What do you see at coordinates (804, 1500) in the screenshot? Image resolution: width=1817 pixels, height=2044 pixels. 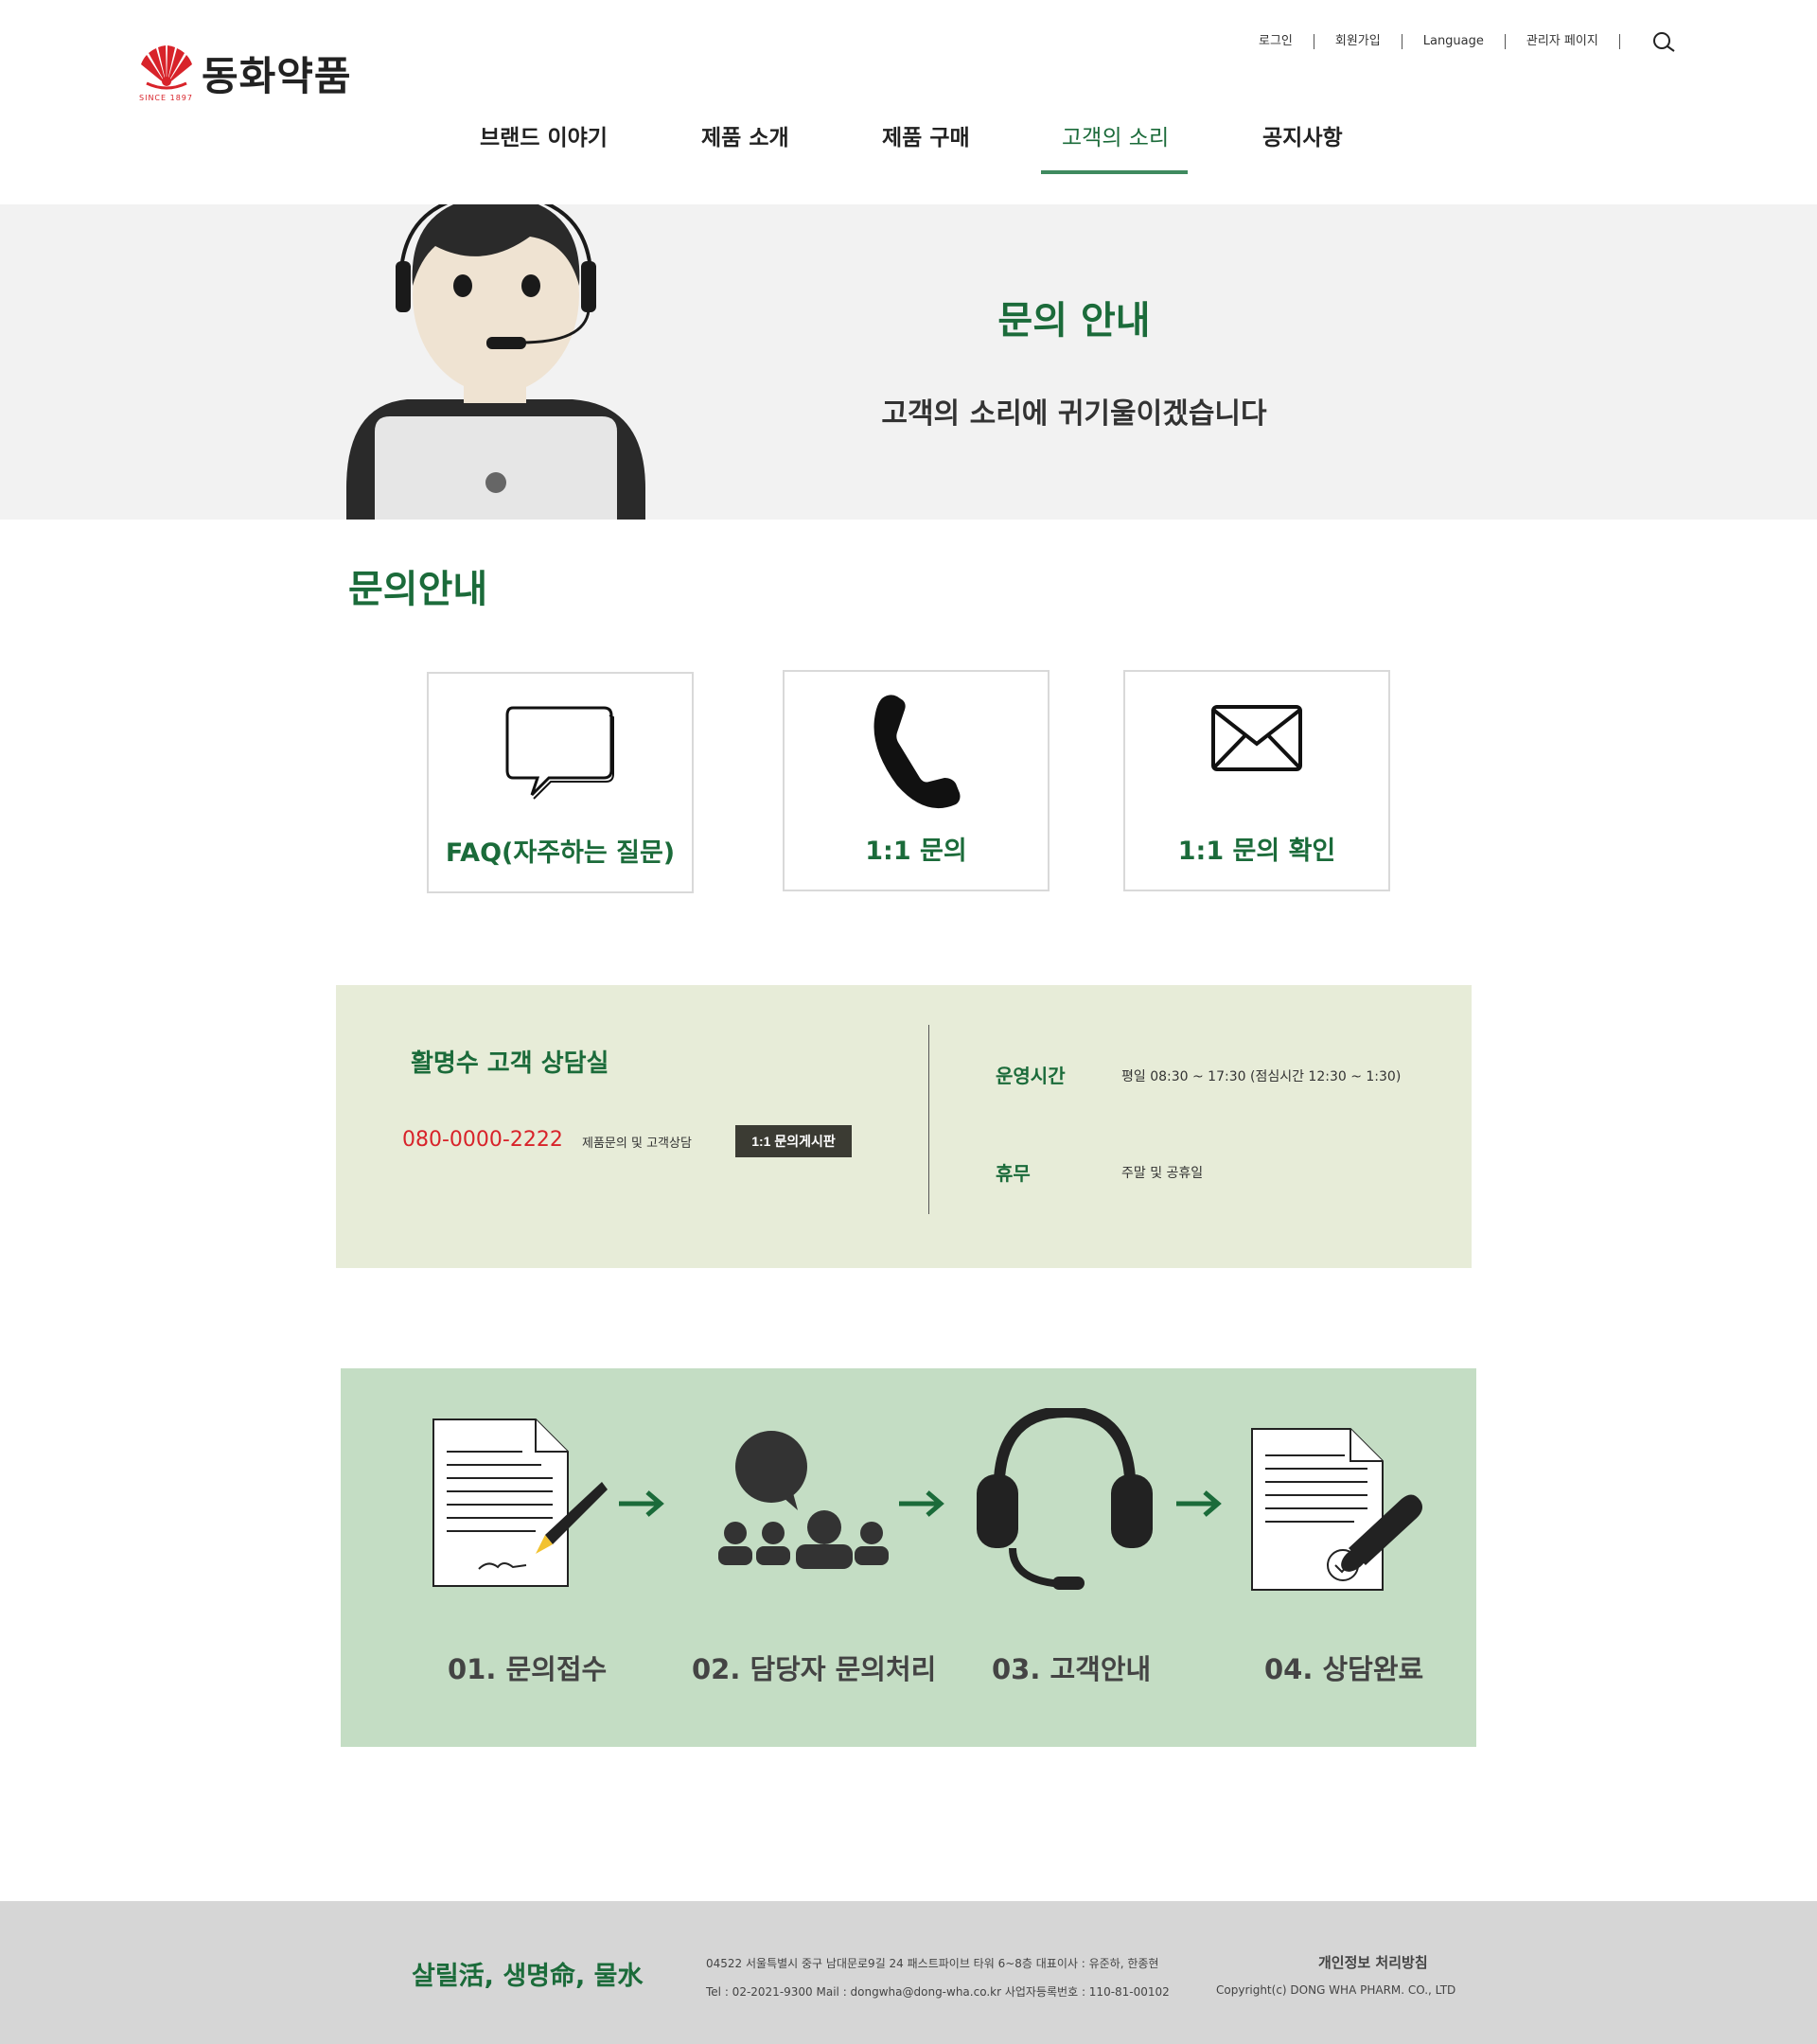 I see `people-chat-icon` at bounding box center [804, 1500].